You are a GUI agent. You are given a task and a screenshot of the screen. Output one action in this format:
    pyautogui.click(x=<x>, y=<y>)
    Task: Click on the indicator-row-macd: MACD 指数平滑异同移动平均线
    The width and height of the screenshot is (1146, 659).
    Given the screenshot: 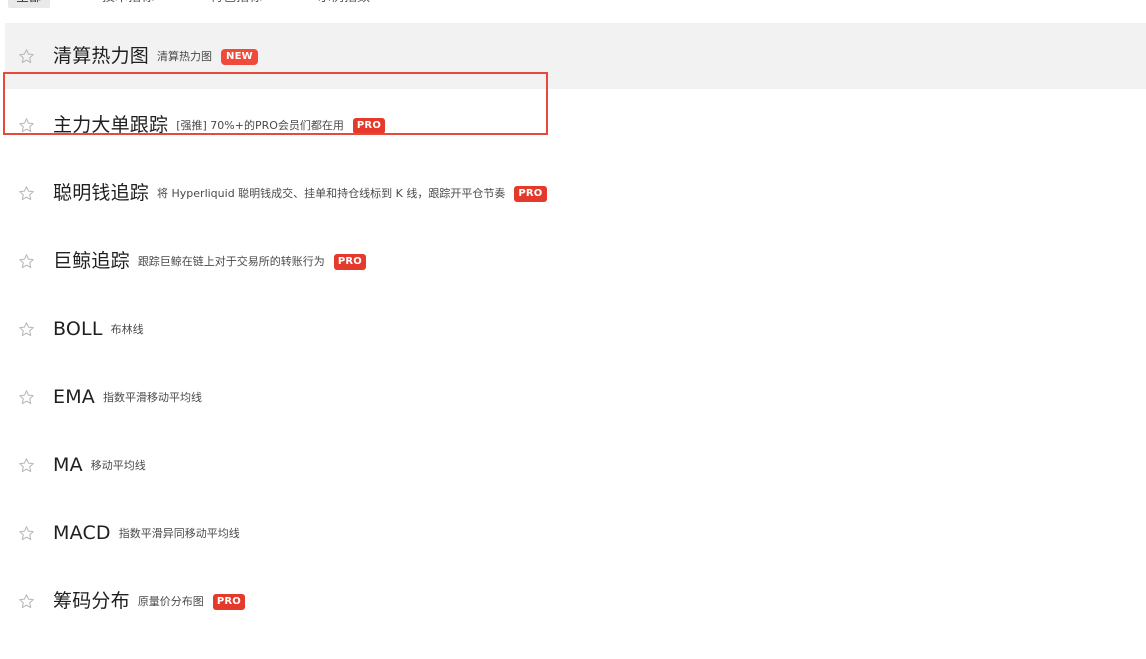 What is the action you would take?
    pyautogui.click(x=575, y=533)
    